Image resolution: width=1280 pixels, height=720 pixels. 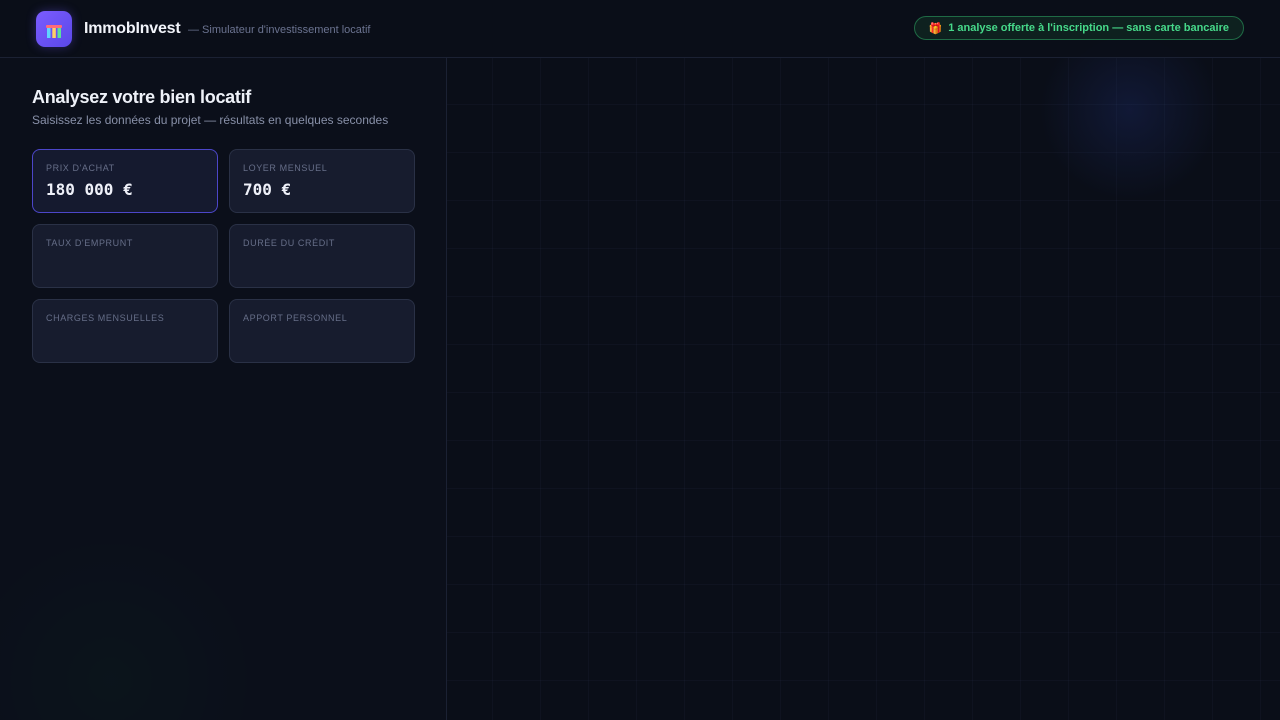 I want to click on field-label: TAUX D'EMPRUNT, so click(x=89, y=243).